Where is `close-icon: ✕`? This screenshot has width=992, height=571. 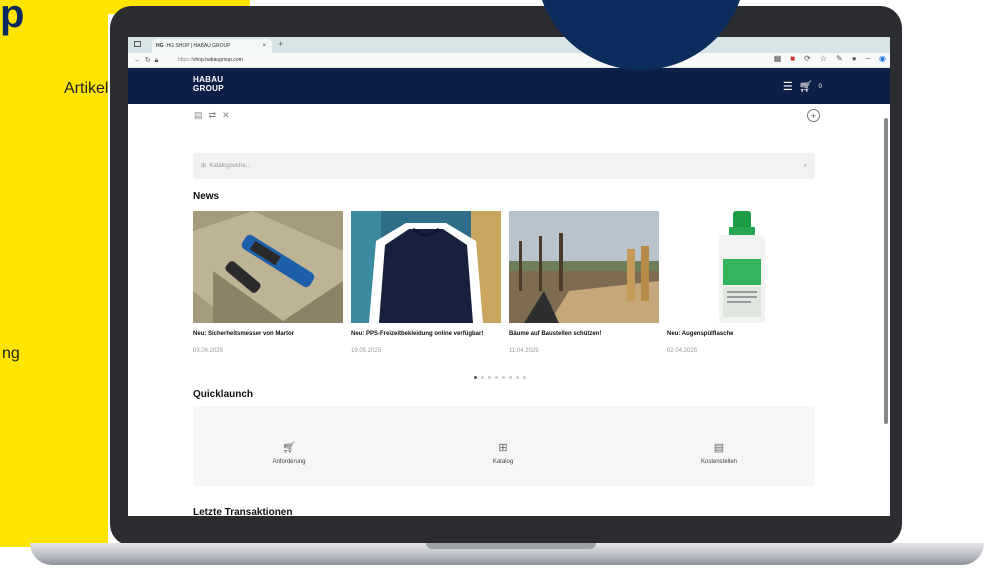
close-icon: ✕ is located at coordinates (226, 115).